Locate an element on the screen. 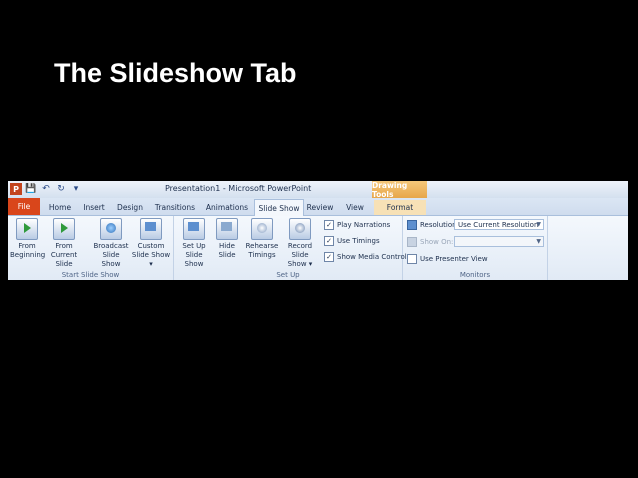 This screenshot has height=478, width=638. broadcast-slide-show-button: Broadcast Slide Show is located at coordinates (111, 243).